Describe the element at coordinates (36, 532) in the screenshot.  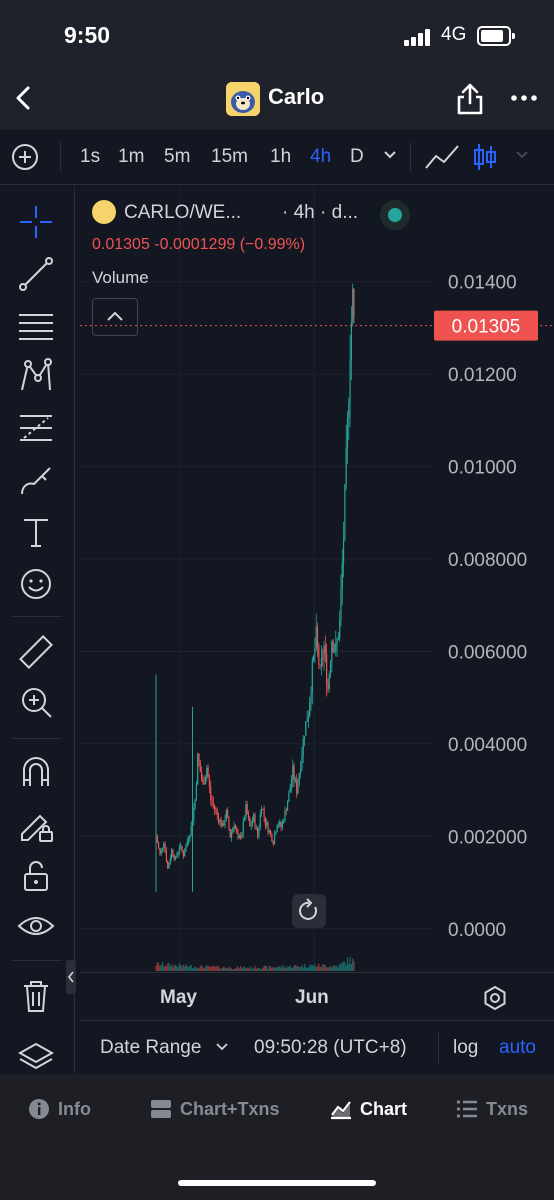
I see `text-icon` at that location.